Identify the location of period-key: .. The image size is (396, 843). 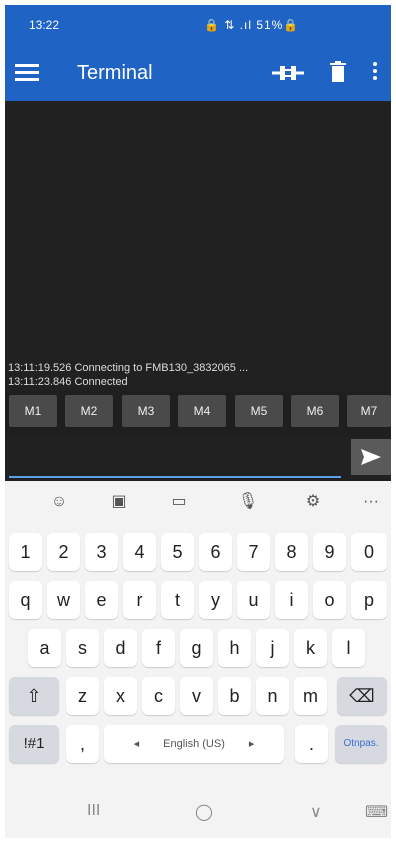
(311, 744).